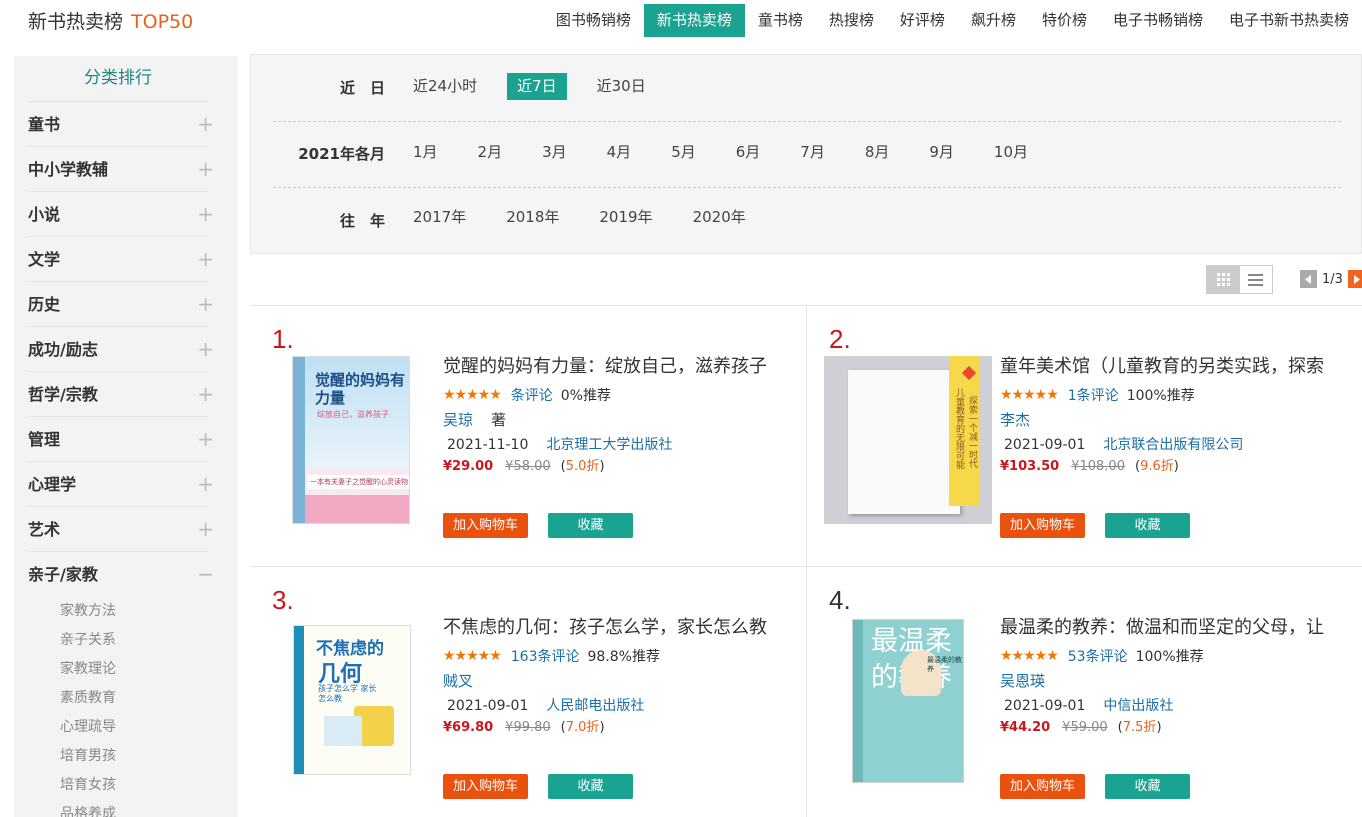 The height and width of the screenshot is (817, 1362). What do you see at coordinates (121, 349) in the screenshot?
I see `category-item: 成功/励志 +` at bounding box center [121, 349].